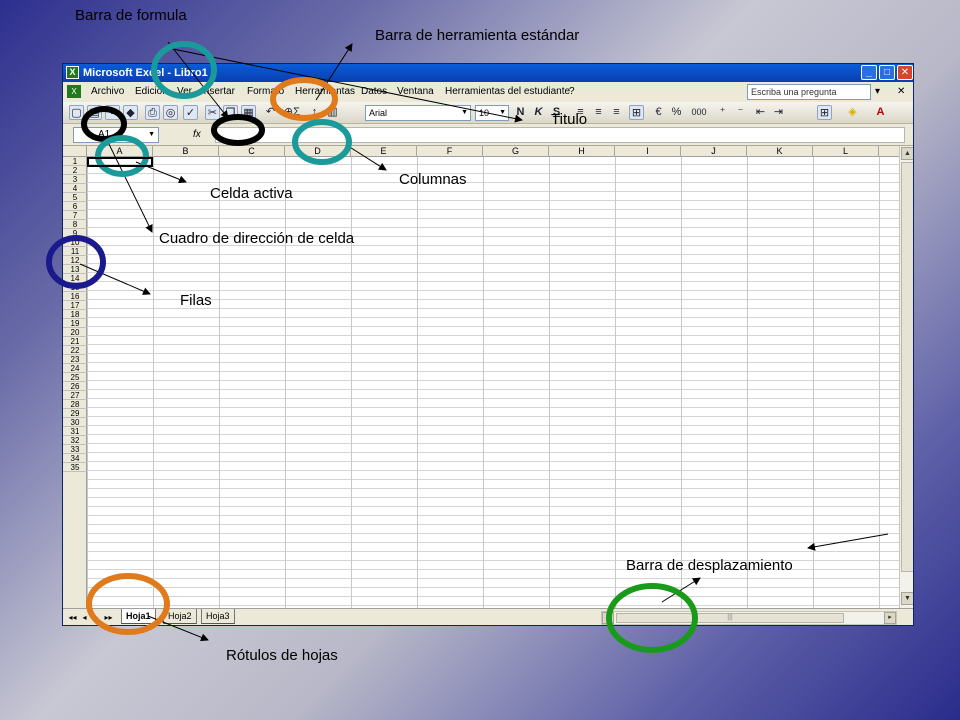 The width and height of the screenshot is (960, 720). What do you see at coordinates (96, 618) in the screenshot?
I see `next-sheet-icon: ▸` at bounding box center [96, 618].